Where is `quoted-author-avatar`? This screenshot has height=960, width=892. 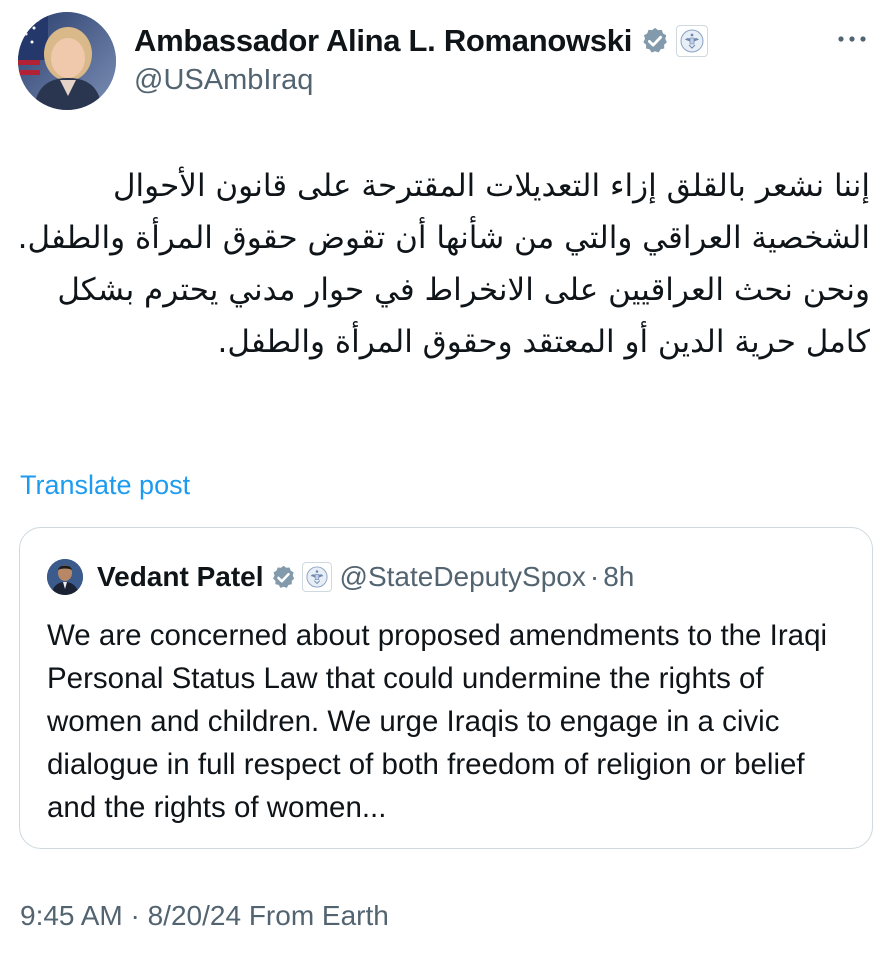 quoted-author-avatar is located at coordinates (65, 577).